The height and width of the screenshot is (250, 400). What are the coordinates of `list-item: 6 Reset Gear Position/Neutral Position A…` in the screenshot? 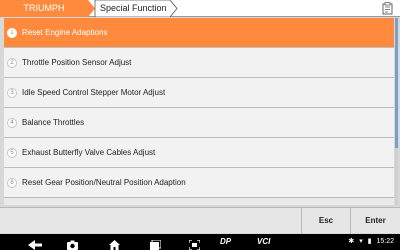 It's located at (199, 183).